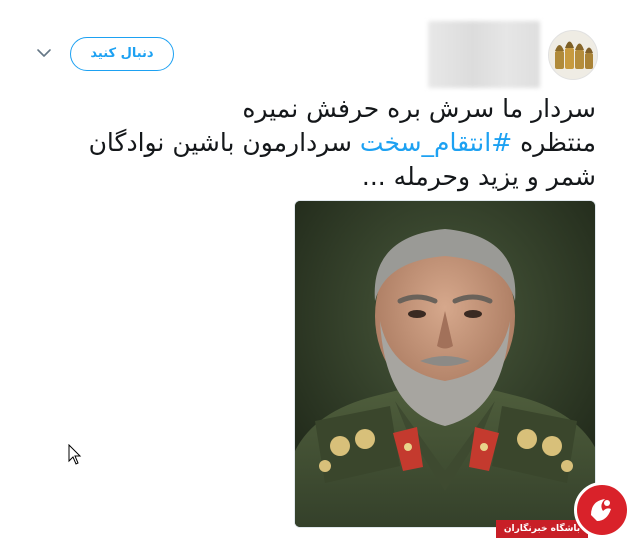  Describe the element at coordinates (602, 510) in the screenshot. I see `watermark-circle-icon` at that location.